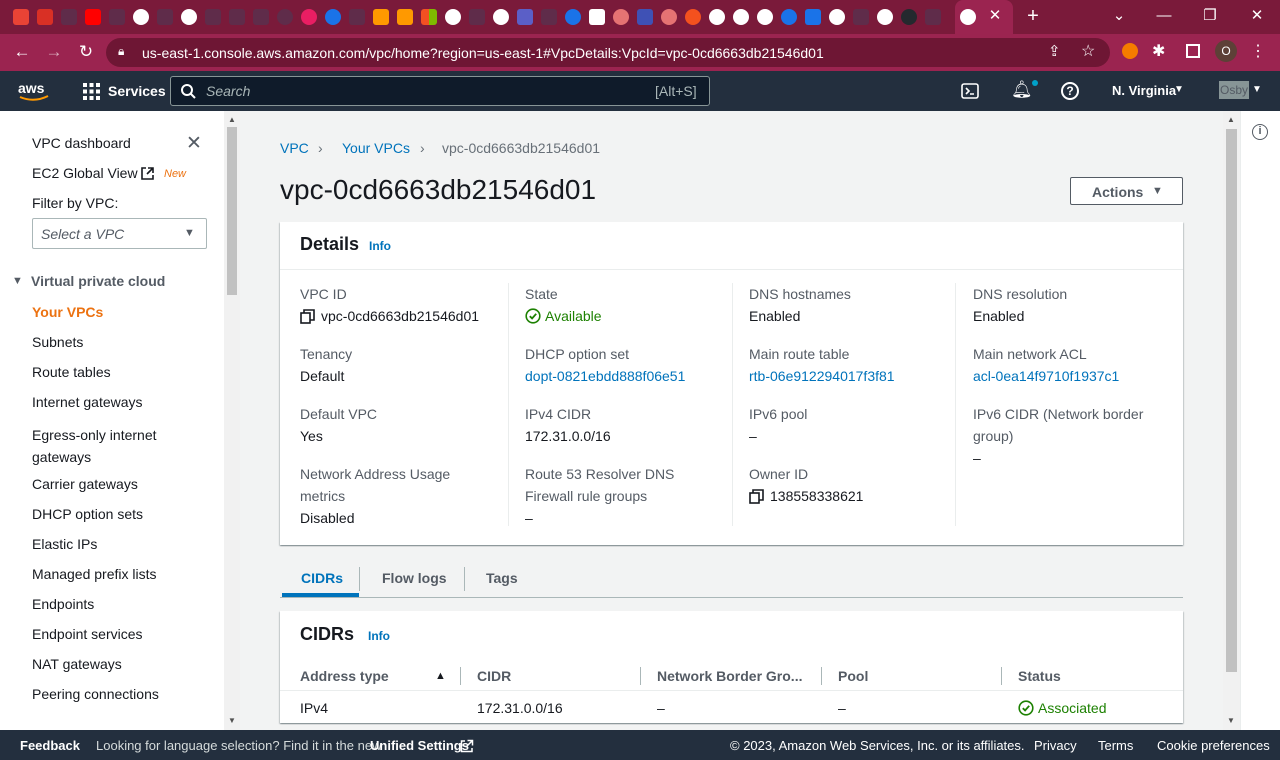  I want to click on column-header-pool: Pool, so click(853, 676).